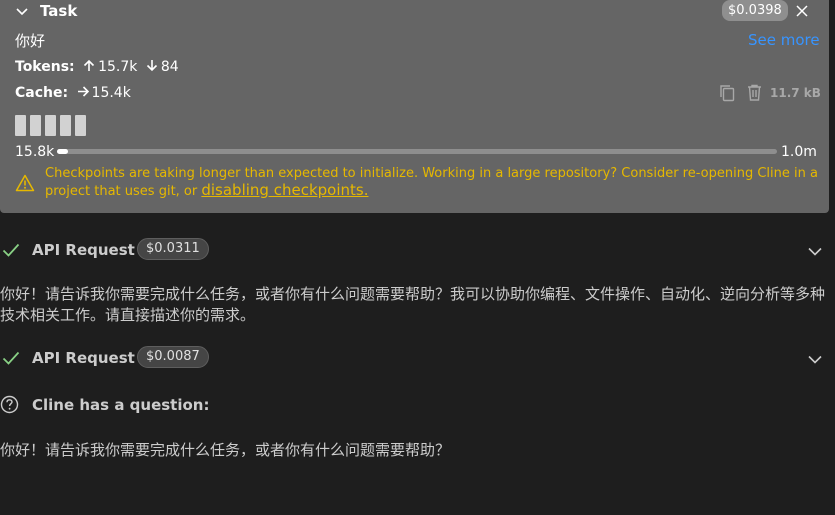 The width and height of the screenshot is (835, 515). I want to click on arrow-up-icon, so click(89, 65).